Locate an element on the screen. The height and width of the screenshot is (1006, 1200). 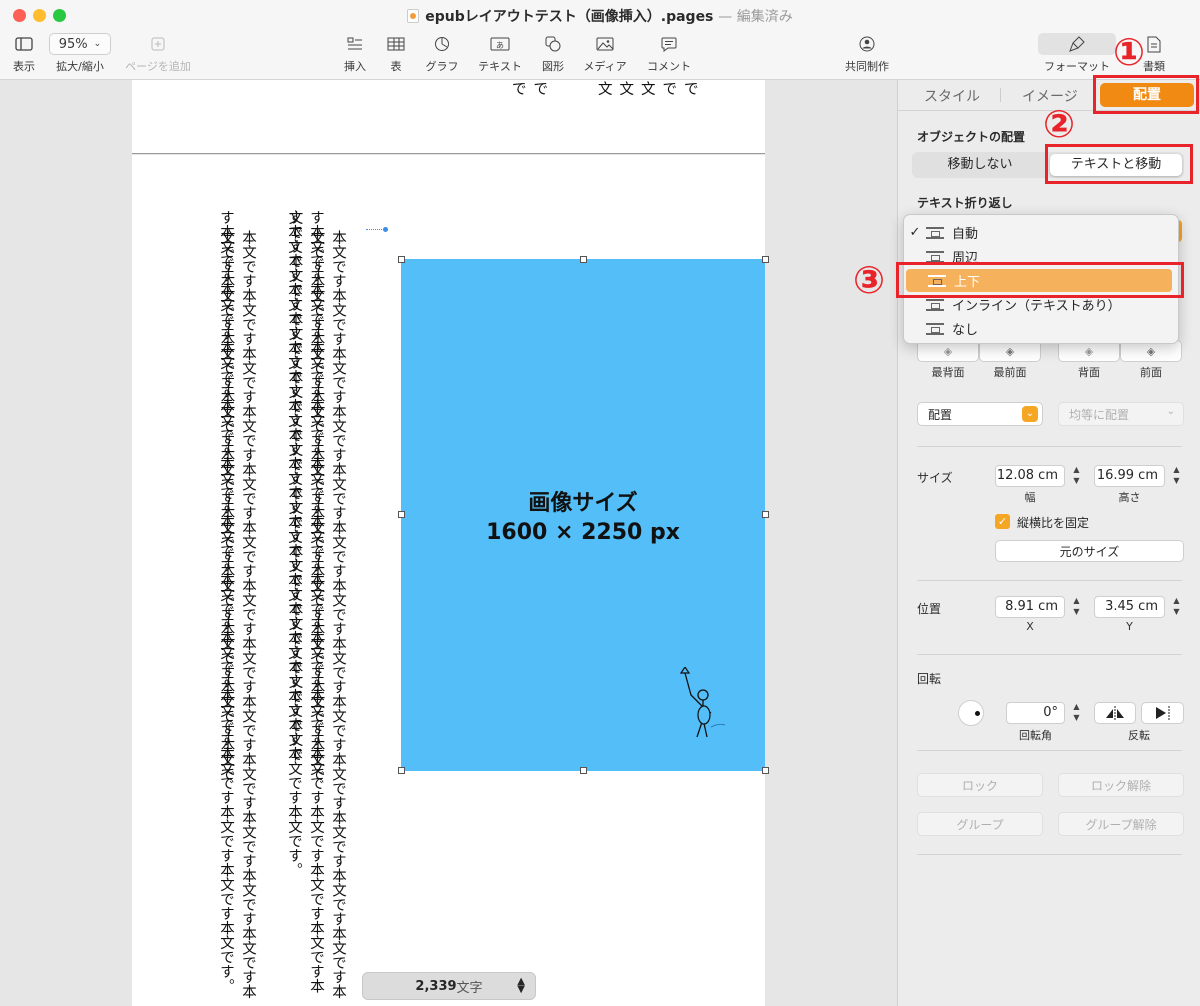
plus-square-icon is located at coordinates (158, 44).